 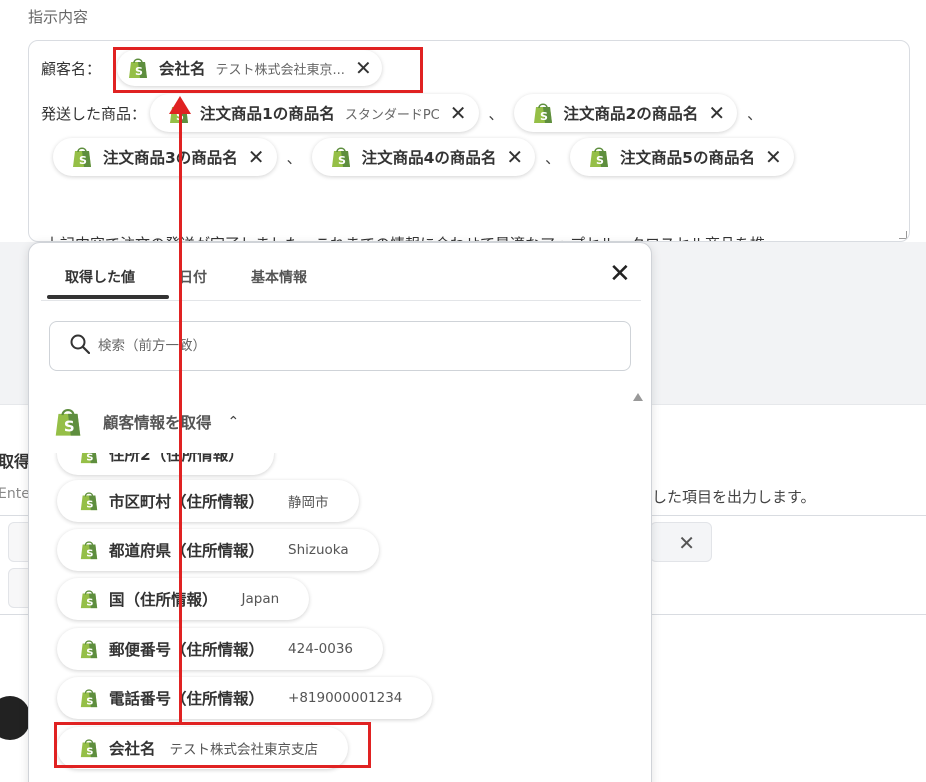 I want to click on customer-line: 顧客名： S 会社名 テスト株式会社東京... ✕, so click(x=211, y=68).